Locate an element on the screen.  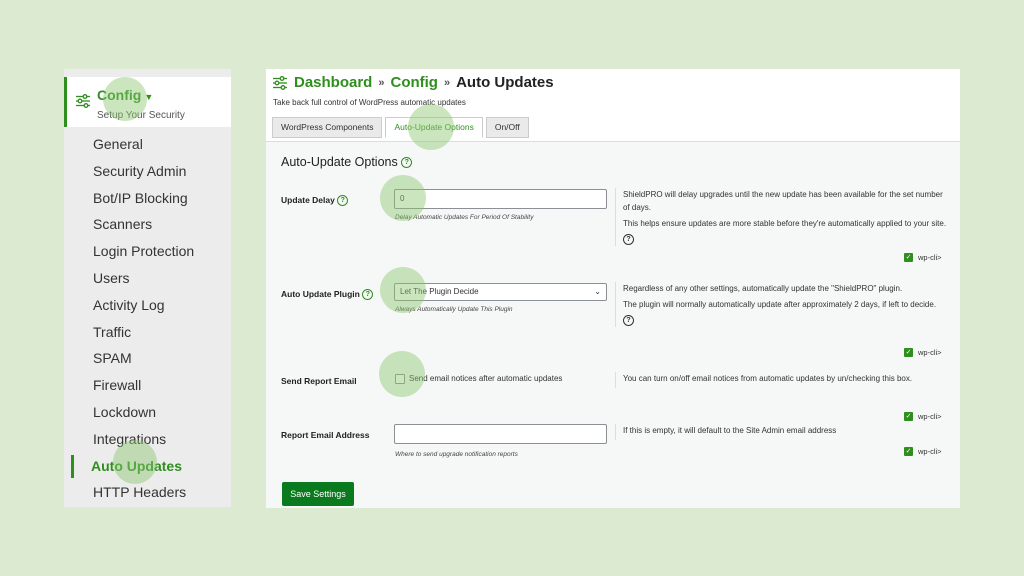
sidebar-item-general: General is located at coordinates (147, 144).